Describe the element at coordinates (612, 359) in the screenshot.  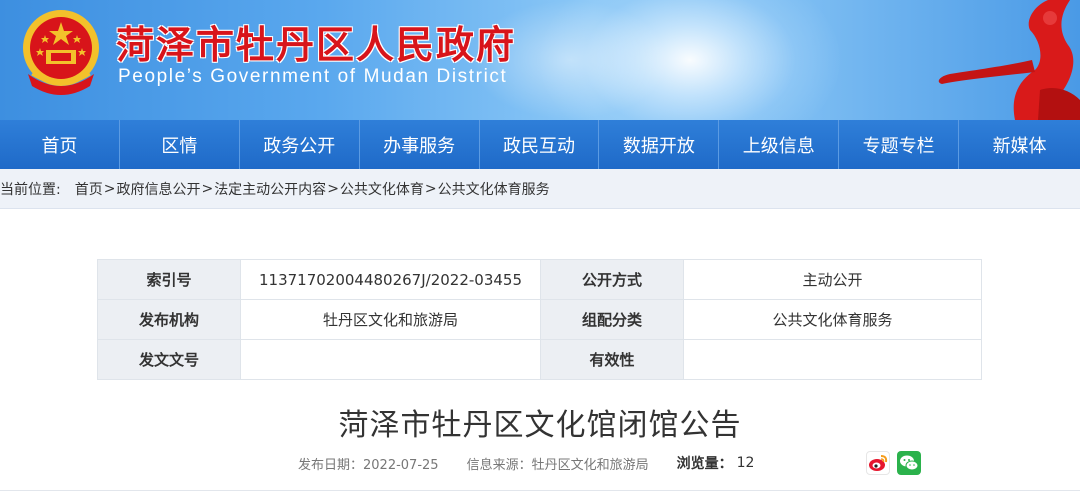
I see `validity-label: 有效性` at that location.